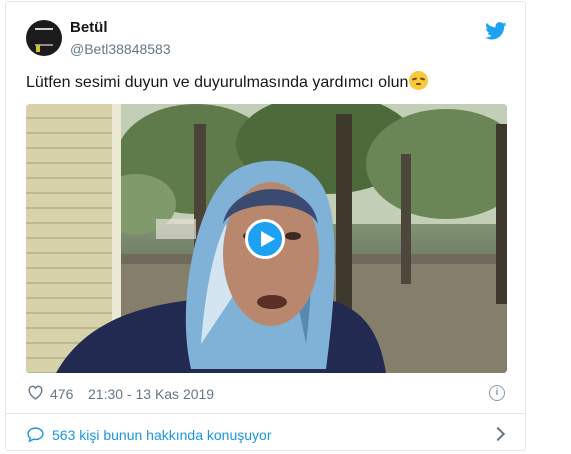 The height and width of the screenshot is (454, 571). What do you see at coordinates (496, 31) in the screenshot?
I see `twitter-bird-icon` at bounding box center [496, 31].